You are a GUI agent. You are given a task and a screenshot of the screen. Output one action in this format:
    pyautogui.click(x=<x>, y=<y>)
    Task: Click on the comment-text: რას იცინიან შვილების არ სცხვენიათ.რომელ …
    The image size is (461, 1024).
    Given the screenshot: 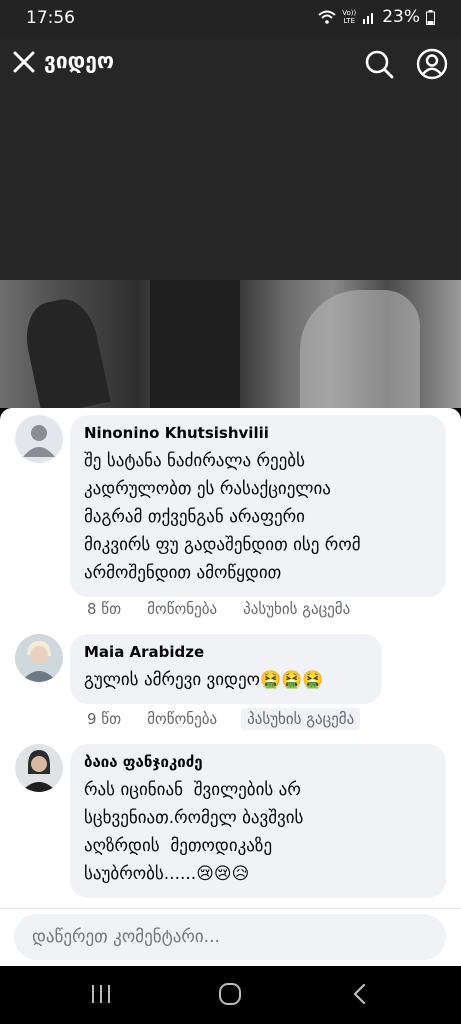 What is the action you would take?
    pyautogui.click(x=194, y=832)
    